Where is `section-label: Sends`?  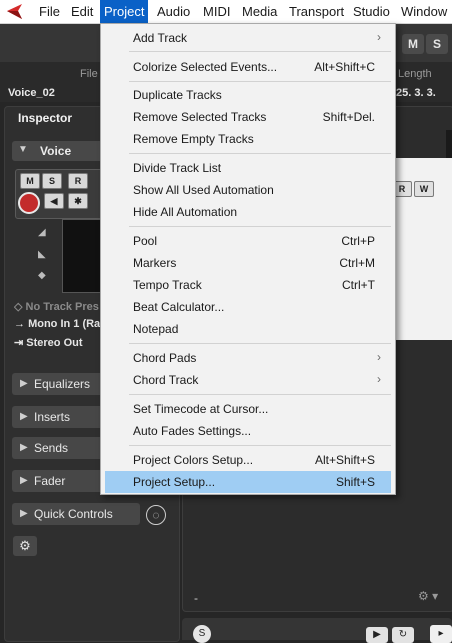
section-label: Sends is located at coordinates (51, 448).